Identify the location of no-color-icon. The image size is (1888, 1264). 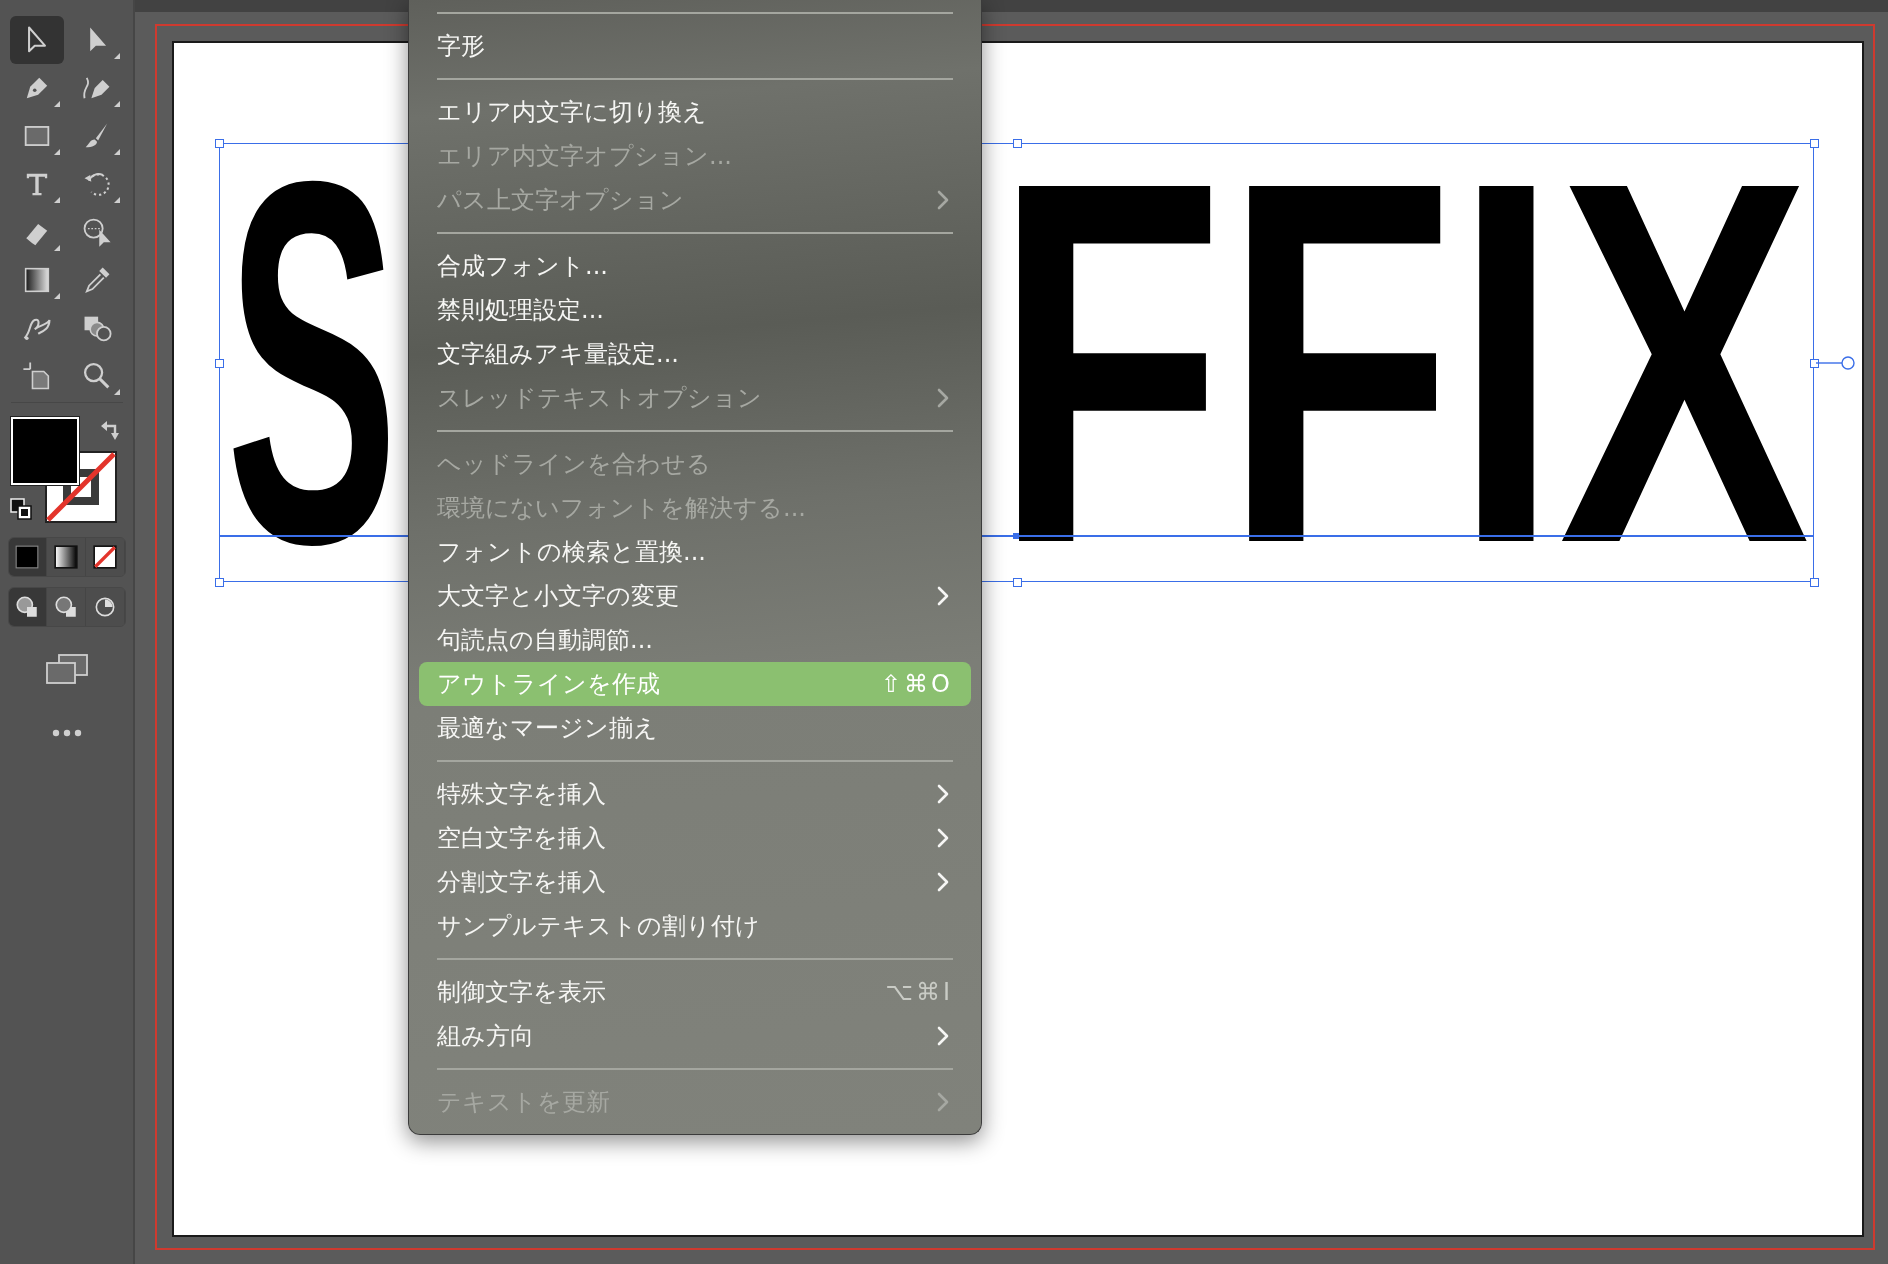
(104, 557).